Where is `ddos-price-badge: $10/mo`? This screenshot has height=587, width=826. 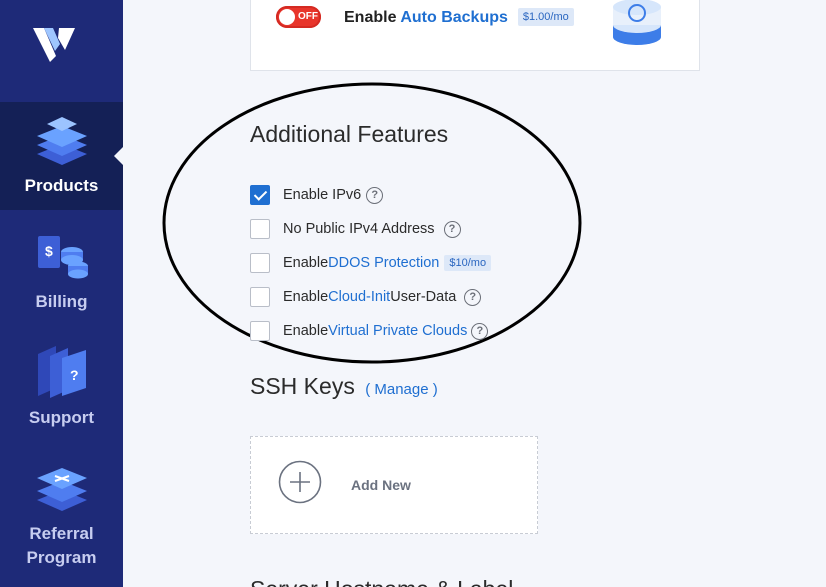
ddos-price-badge: $10/mo is located at coordinates (468, 263).